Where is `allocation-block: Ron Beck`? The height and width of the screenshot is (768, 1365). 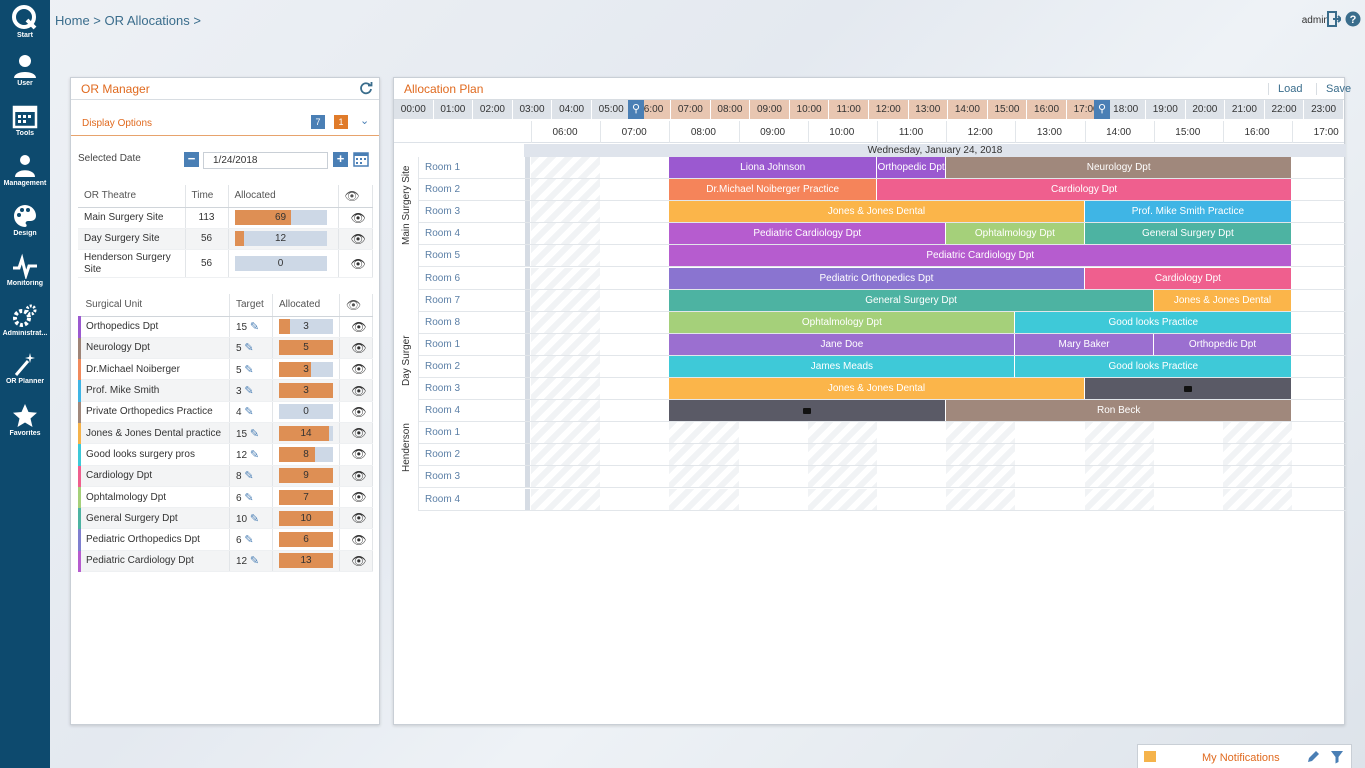
allocation-block: Ron Beck is located at coordinates (1119, 411).